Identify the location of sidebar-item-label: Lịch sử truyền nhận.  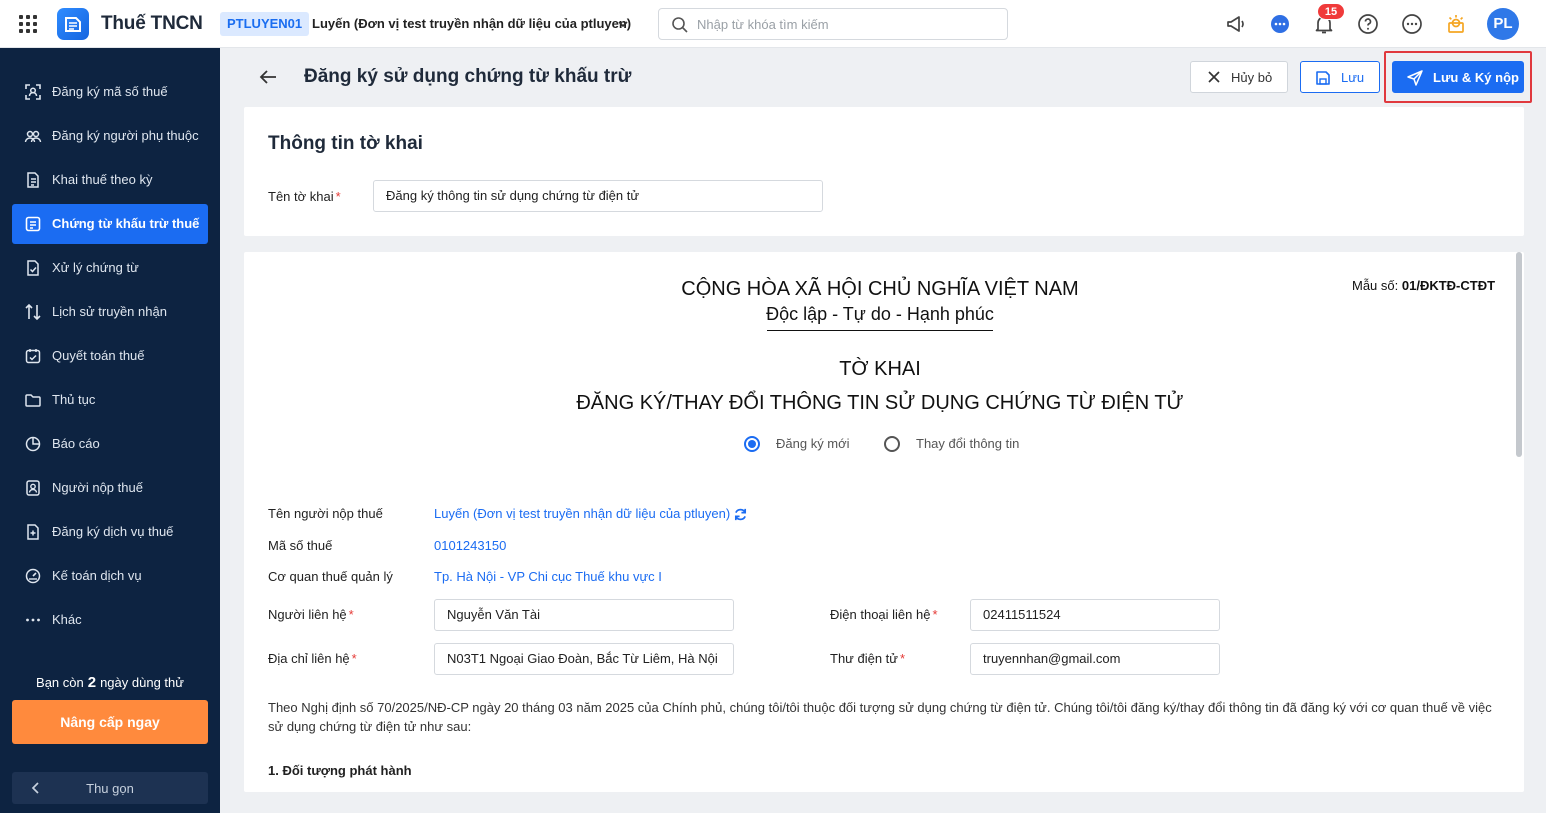
(109, 311).